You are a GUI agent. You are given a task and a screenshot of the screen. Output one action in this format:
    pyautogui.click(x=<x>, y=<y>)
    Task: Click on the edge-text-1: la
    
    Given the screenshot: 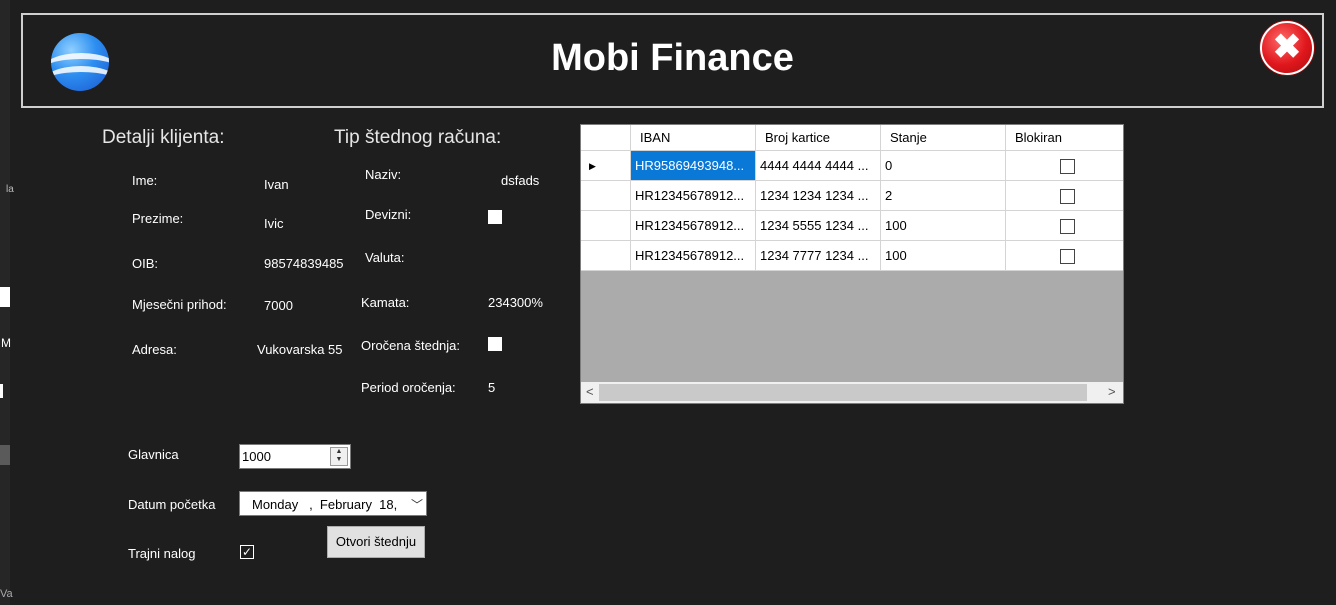 What is the action you would take?
    pyautogui.click(x=10, y=189)
    